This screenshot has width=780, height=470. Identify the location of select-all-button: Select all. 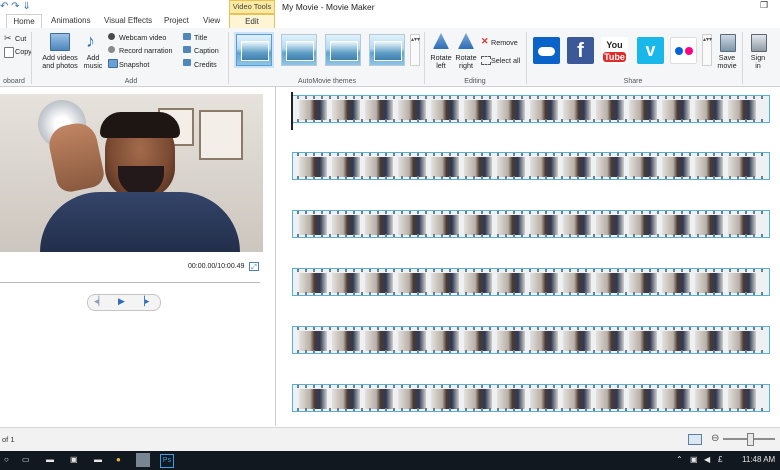
(505, 60).